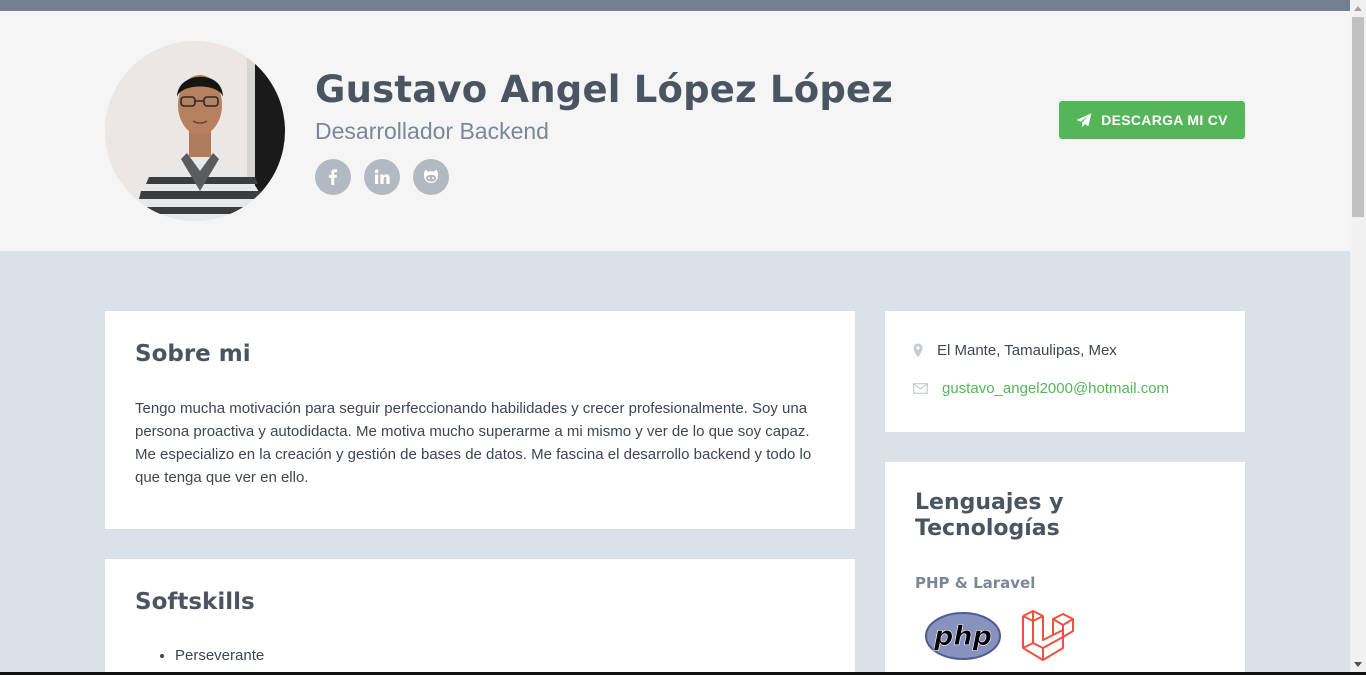 The image size is (1366, 675). I want to click on languages-title: Lenguajes y Tecnologías, so click(989, 515).